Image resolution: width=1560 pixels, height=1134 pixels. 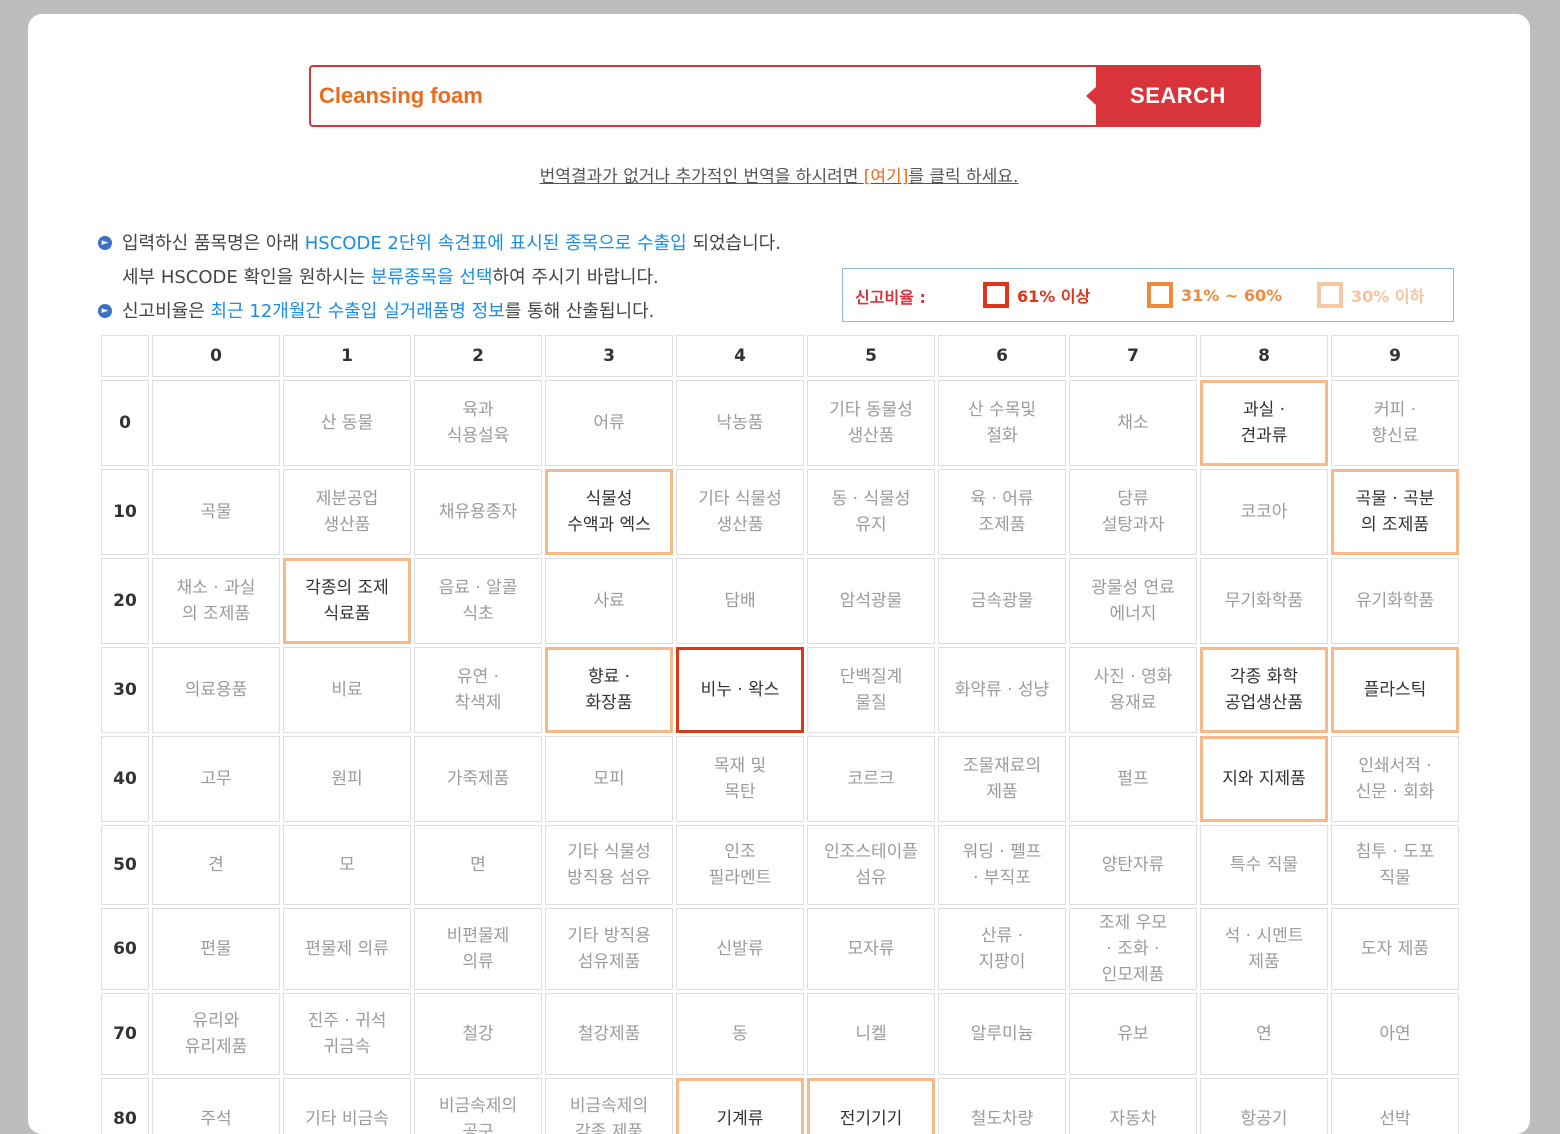 I want to click on hscode-category-cell: 워딩 · 펠프 · 부직포, so click(x=1002, y=865).